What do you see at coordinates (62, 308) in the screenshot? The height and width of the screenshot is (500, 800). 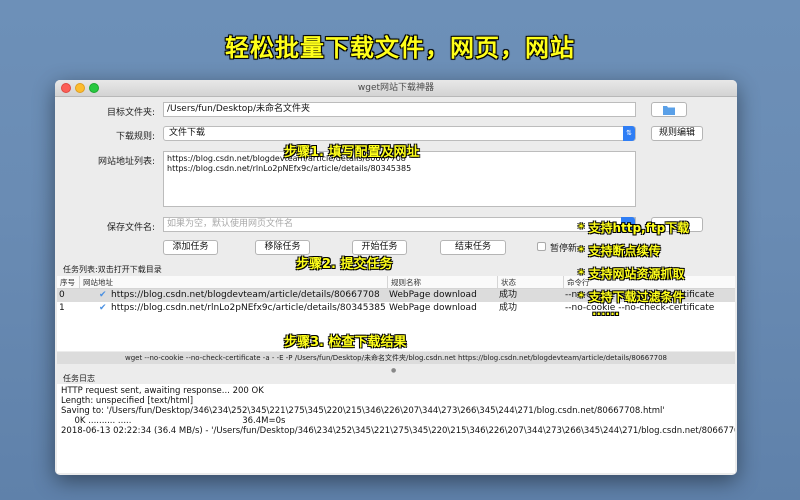 I see `row-index: 1` at bounding box center [62, 308].